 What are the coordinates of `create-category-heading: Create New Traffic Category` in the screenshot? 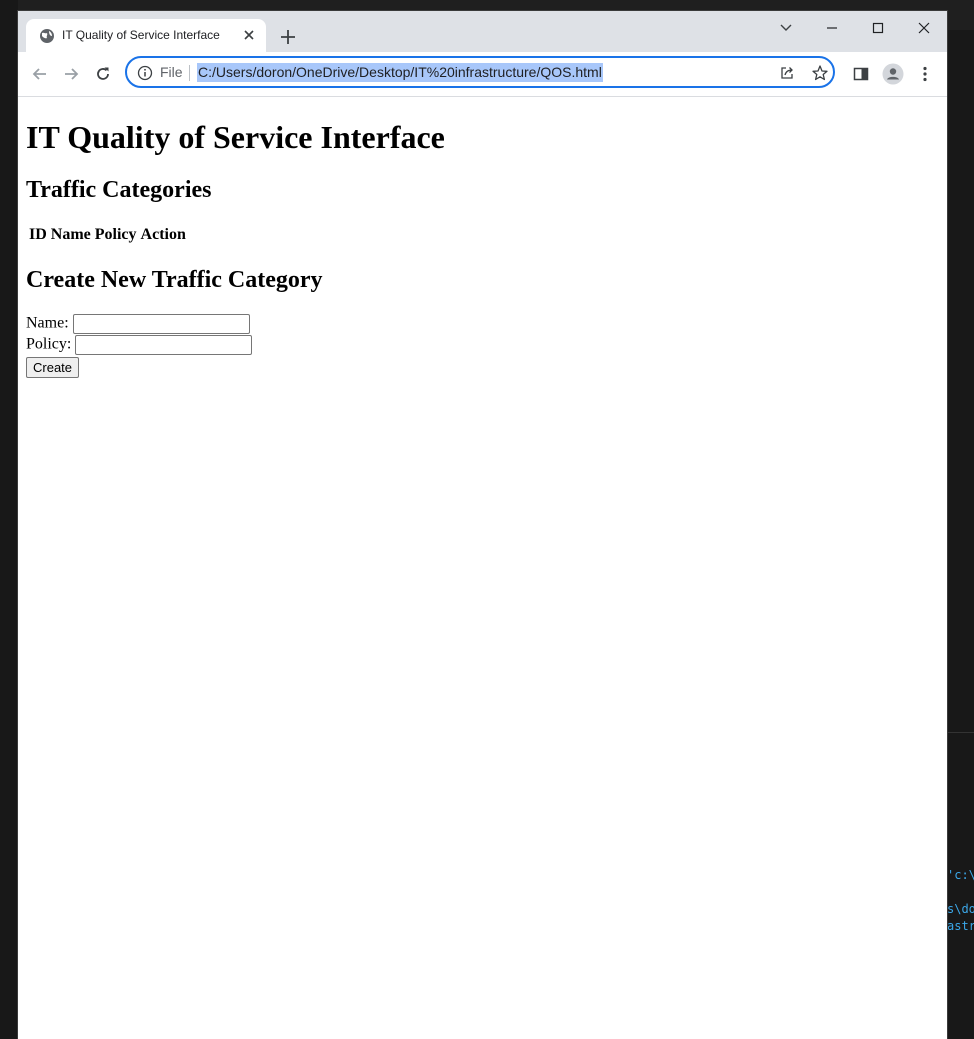 It's located at (174, 280).